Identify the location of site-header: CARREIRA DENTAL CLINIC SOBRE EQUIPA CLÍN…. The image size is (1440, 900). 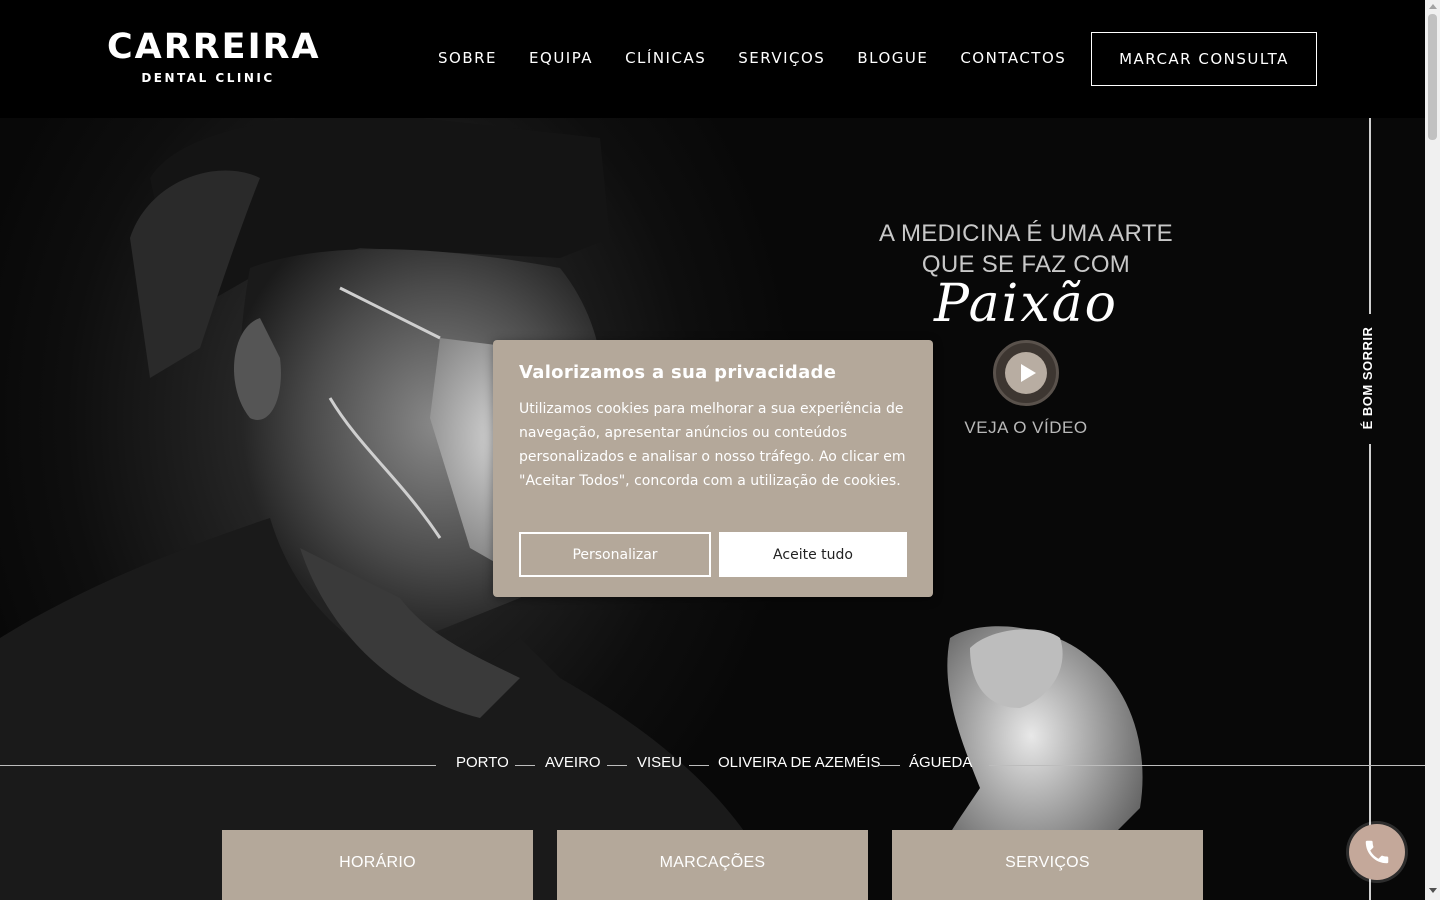
(712, 59).